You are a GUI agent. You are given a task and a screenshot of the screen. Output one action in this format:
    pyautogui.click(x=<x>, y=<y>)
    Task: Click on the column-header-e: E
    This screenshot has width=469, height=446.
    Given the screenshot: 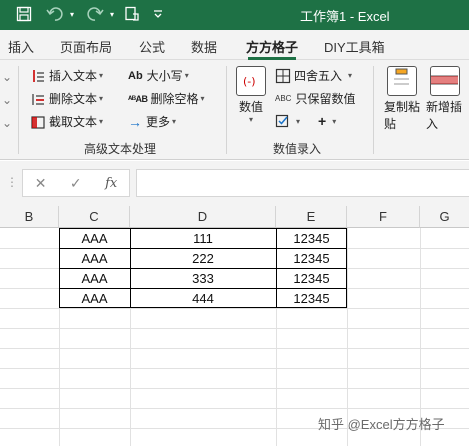 What is the action you would take?
    pyautogui.click(x=311, y=217)
    